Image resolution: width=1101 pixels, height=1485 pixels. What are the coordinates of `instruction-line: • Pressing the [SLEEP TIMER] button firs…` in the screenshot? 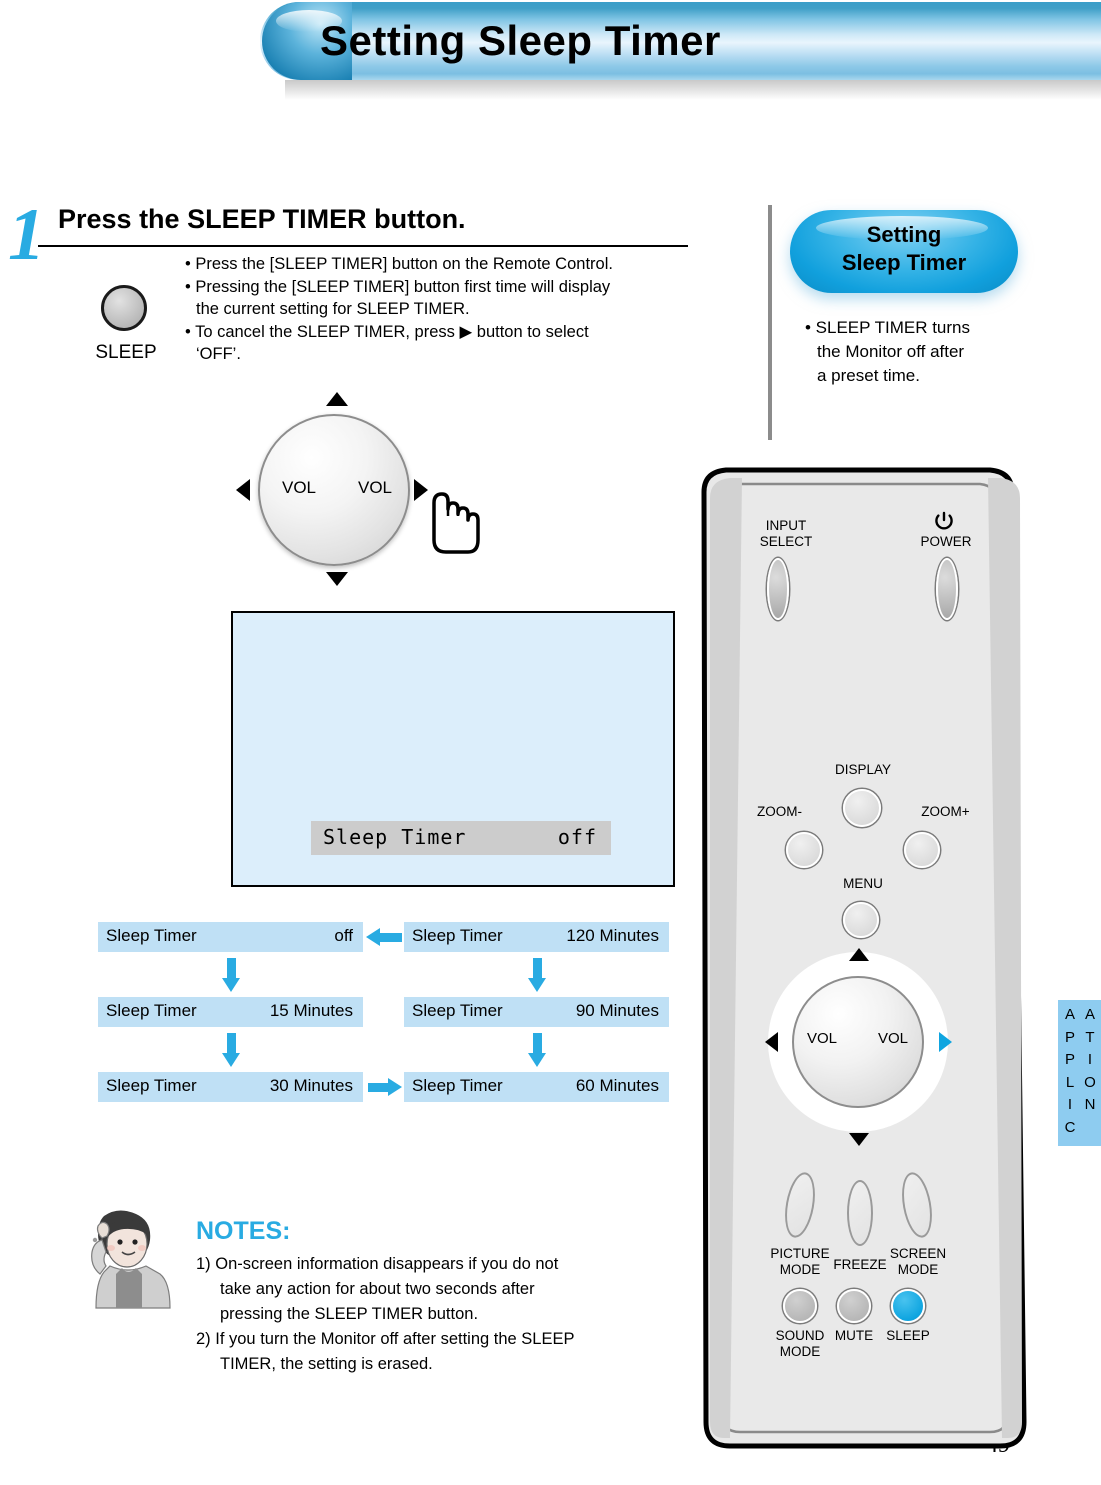 It's located at (398, 286).